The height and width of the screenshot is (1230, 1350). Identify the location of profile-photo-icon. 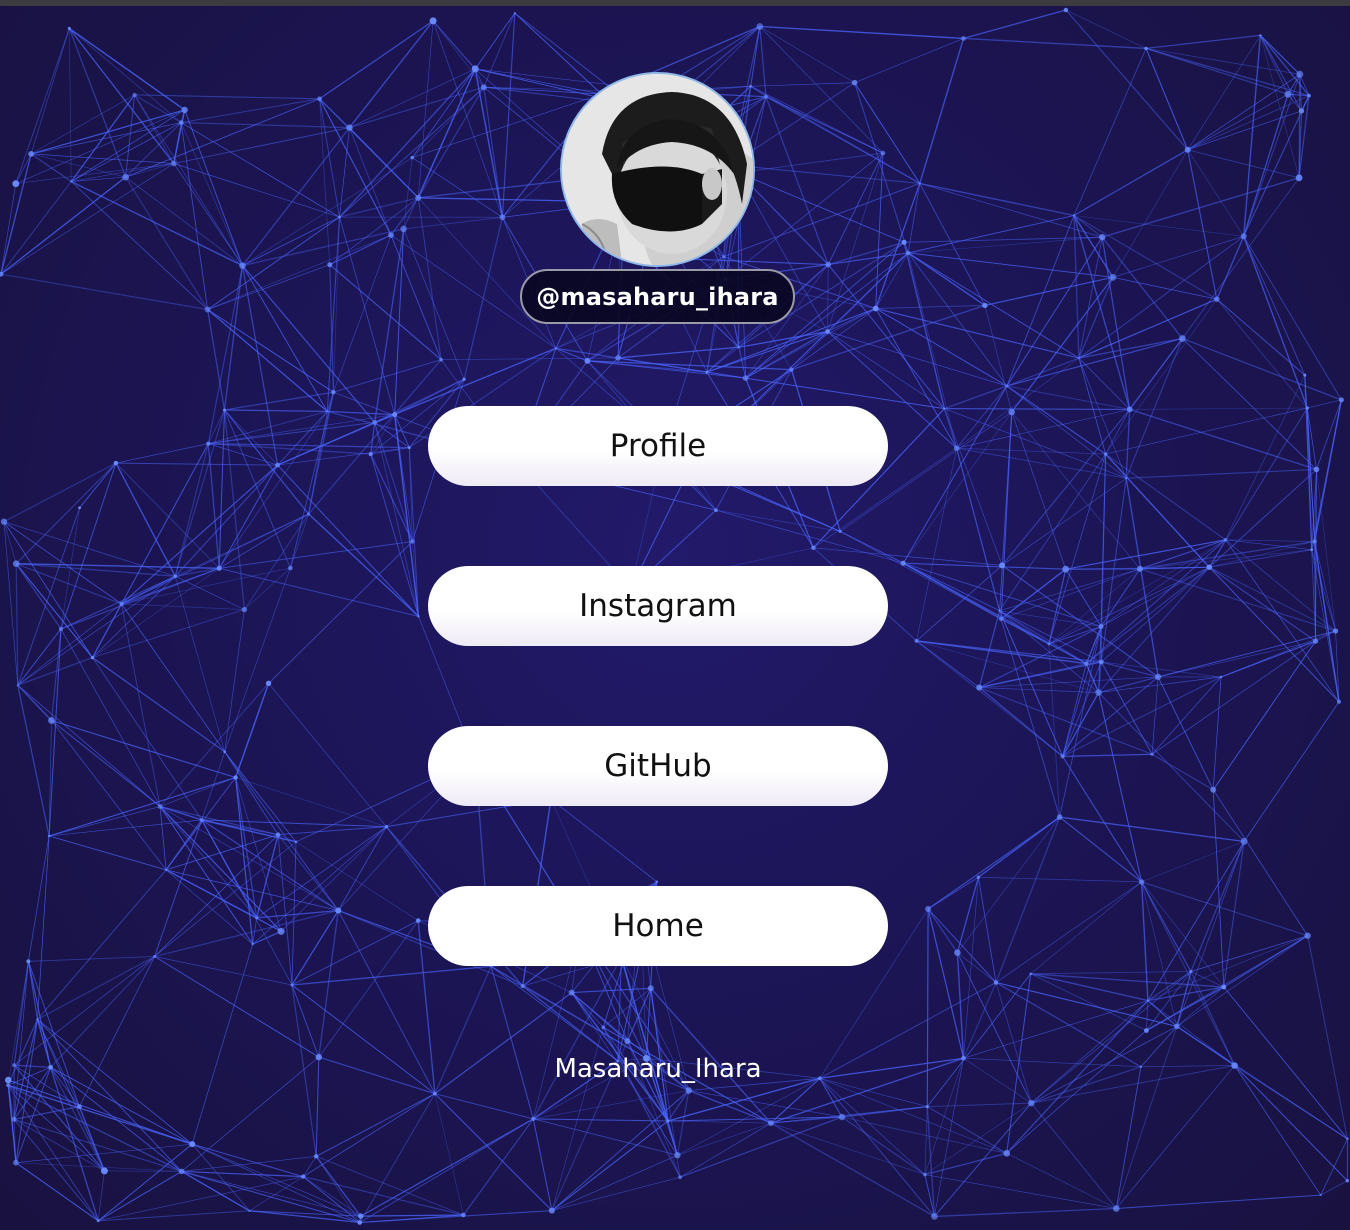
(657, 169).